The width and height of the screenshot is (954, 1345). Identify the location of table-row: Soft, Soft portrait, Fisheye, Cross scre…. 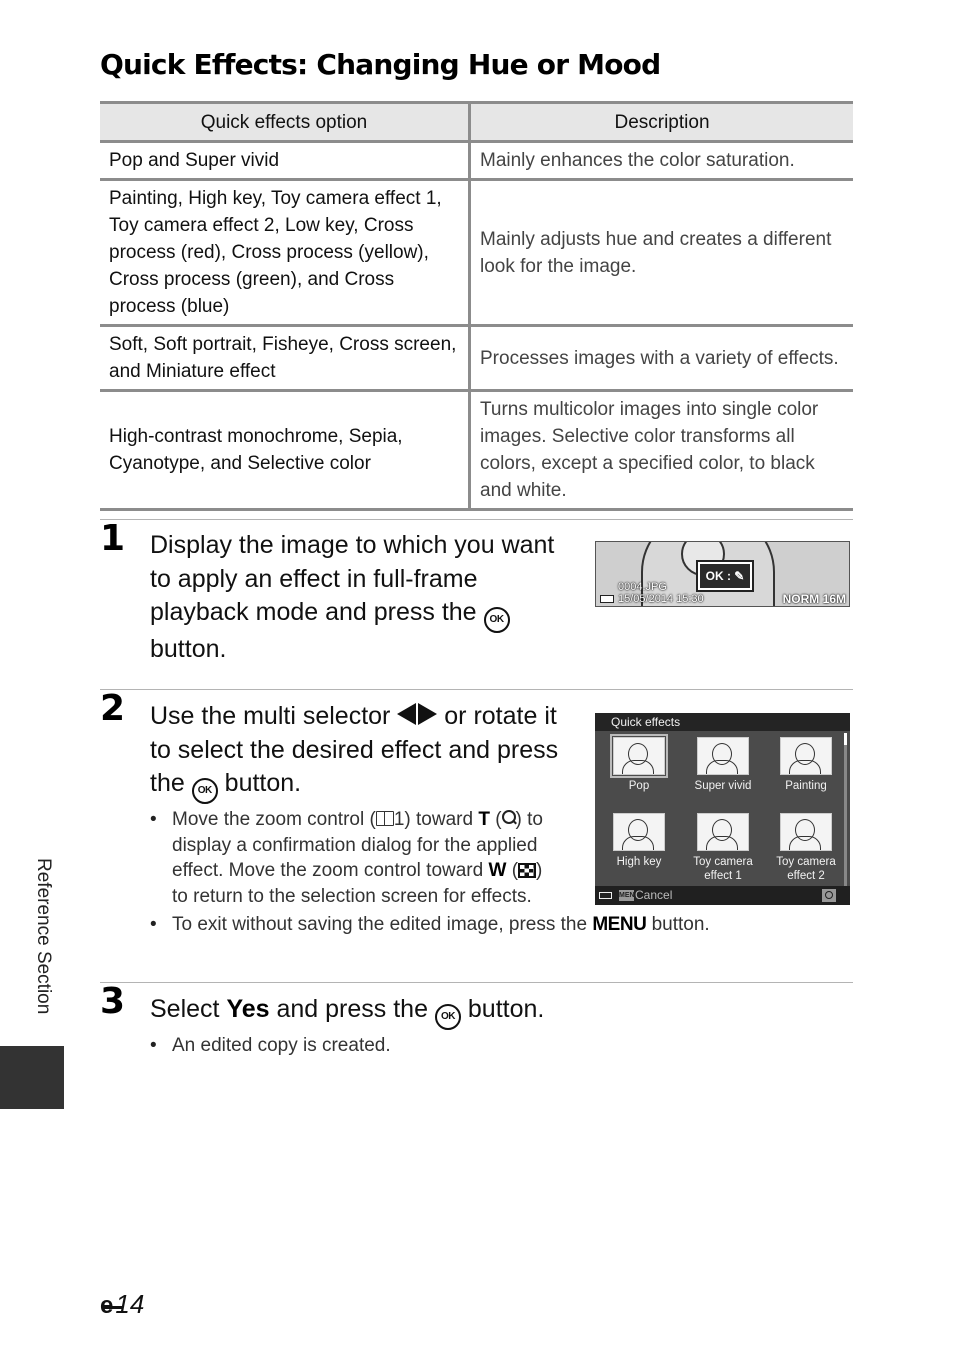
(476, 358).